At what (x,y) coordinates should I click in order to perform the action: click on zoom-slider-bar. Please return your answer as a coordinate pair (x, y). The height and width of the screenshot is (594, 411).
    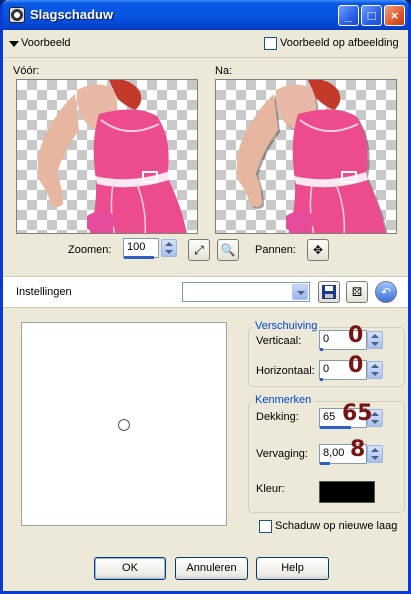
    Looking at the image, I should click on (139, 257).